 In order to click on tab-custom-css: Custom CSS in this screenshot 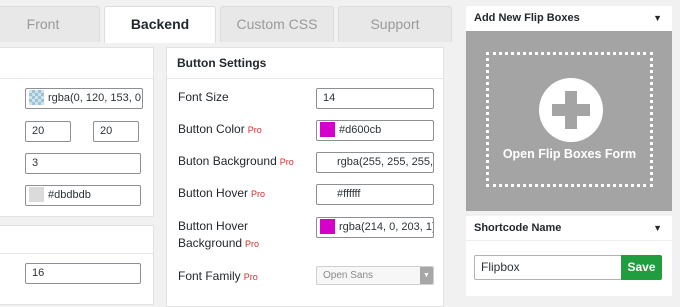, I will do `click(277, 24)`.